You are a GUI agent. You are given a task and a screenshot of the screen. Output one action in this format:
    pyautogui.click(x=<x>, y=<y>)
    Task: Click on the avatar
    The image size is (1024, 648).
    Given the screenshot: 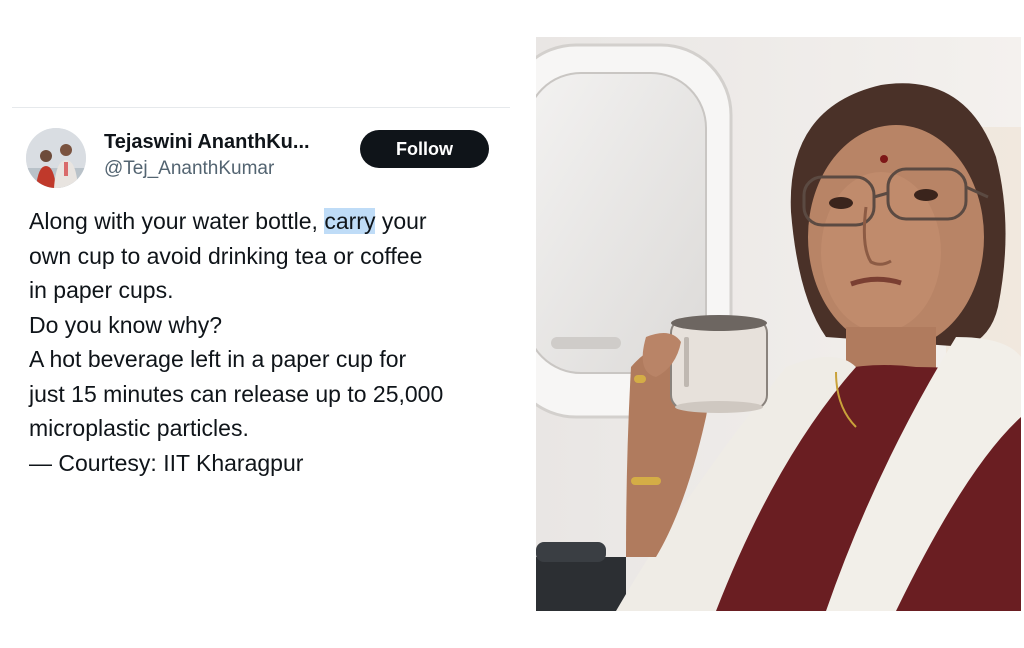 What is the action you would take?
    pyautogui.click(x=56, y=158)
    